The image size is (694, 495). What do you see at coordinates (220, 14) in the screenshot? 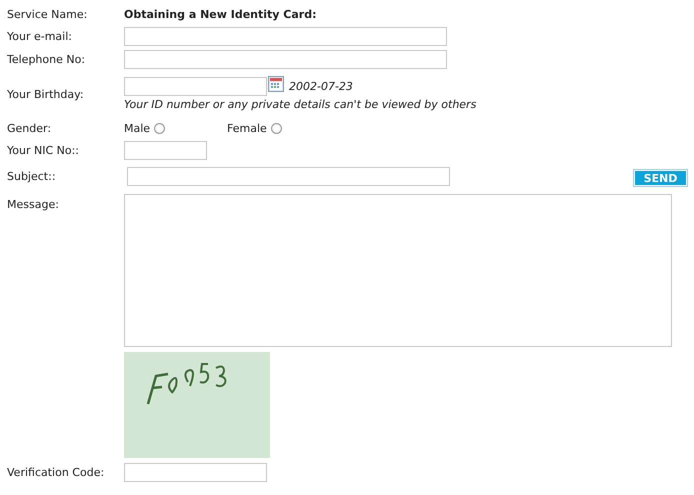
I see `service-name: Obtaining a New Identity Card:` at bounding box center [220, 14].